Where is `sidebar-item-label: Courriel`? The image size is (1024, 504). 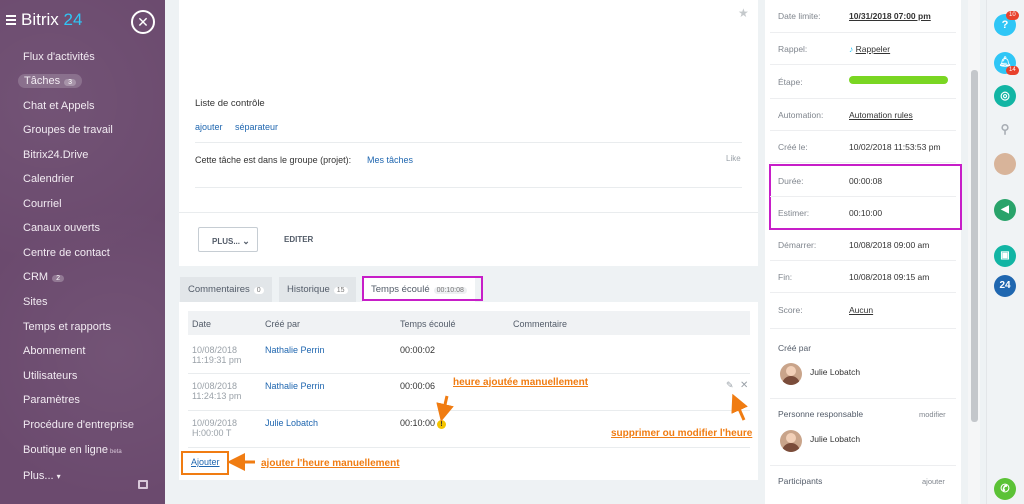 sidebar-item-label: Courriel is located at coordinates (42, 204).